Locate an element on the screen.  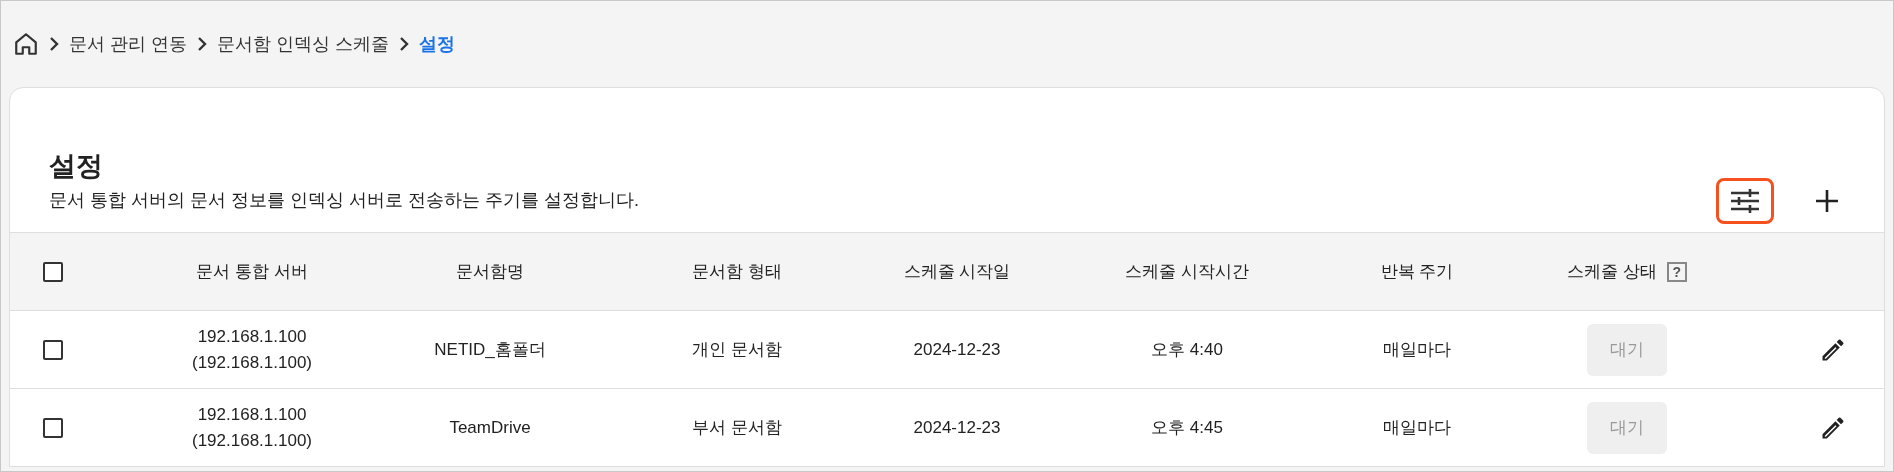
table-cell-text: 부서 문서함 is located at coordinates (737, 427).